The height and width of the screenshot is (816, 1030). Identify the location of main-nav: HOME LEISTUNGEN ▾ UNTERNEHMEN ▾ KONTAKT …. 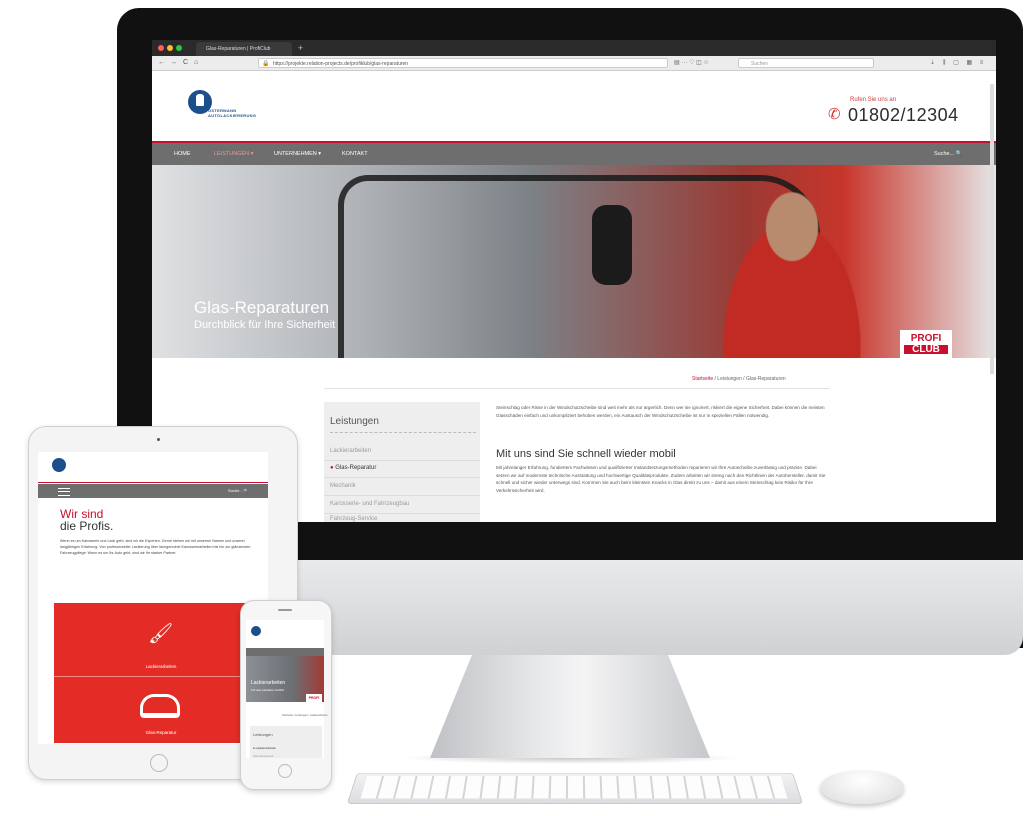
(574, 154).